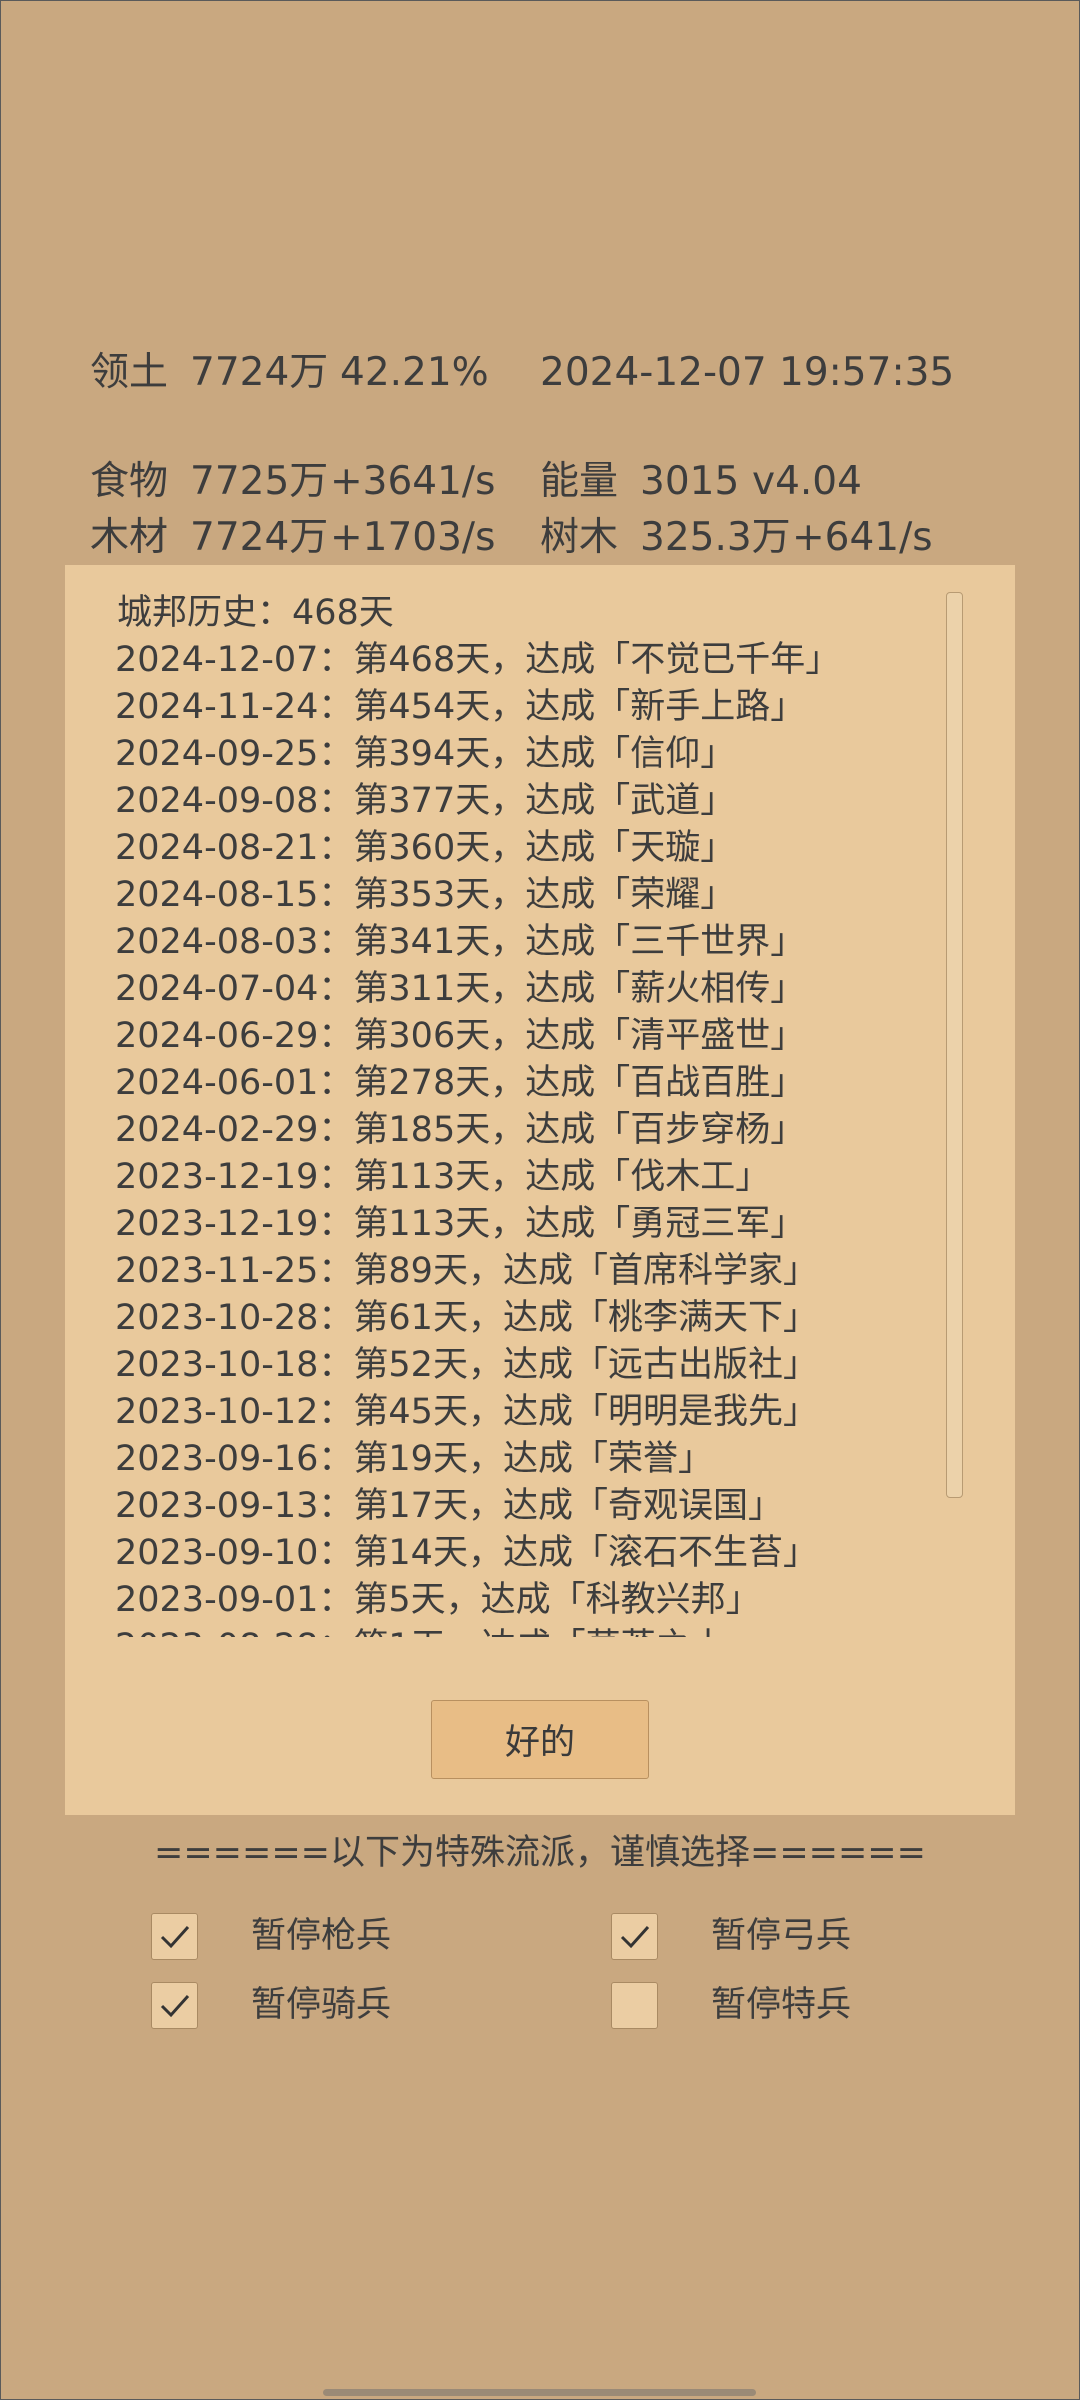 The image size is (1080, 2400). I want to click on territory-percent: 42.21%, so click(414, 372).